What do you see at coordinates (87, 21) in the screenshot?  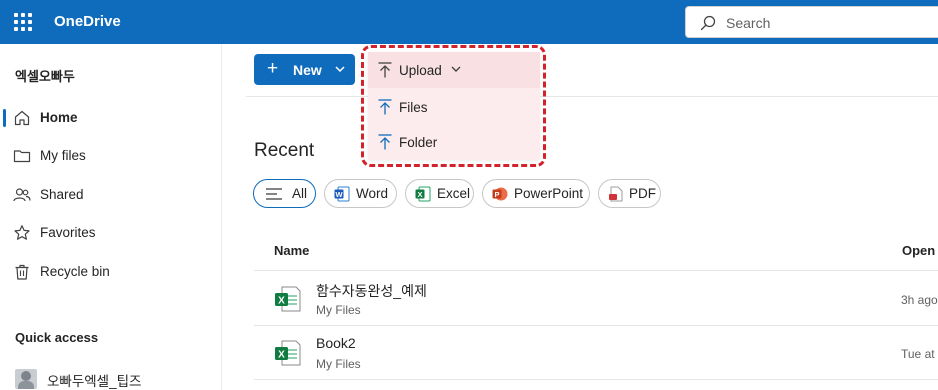 I see `app-title: OneDrive` at bounding box center [87, 21].